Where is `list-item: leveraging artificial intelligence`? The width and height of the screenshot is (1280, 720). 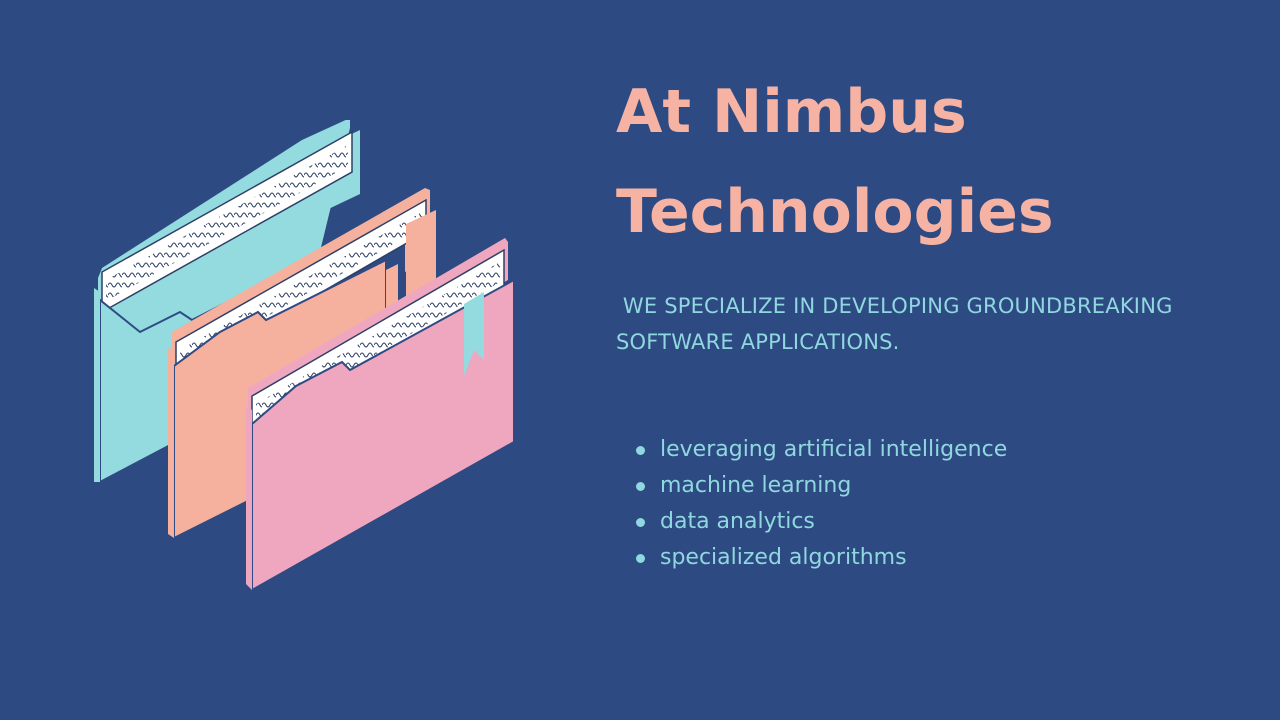
list-item: leveraging artificial intelligence is located at coordinates (821, 450).